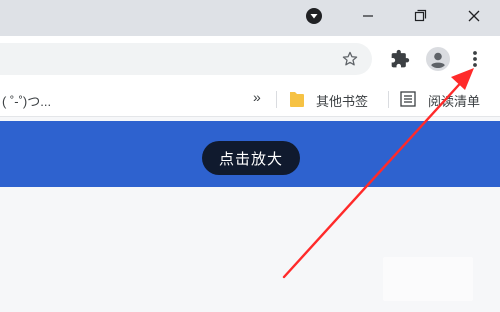 The image size is (500, 312). Describe the element at coordinates (408, 99) in the screenshot. I see `reading-list-icon` at that location.